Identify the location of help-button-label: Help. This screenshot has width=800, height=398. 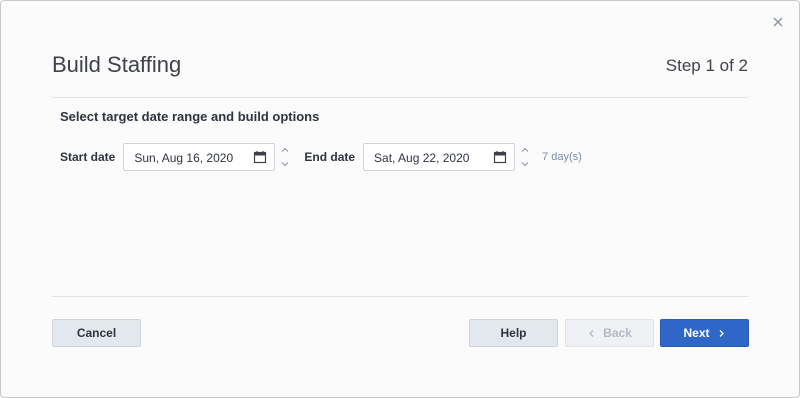
(513, 333).